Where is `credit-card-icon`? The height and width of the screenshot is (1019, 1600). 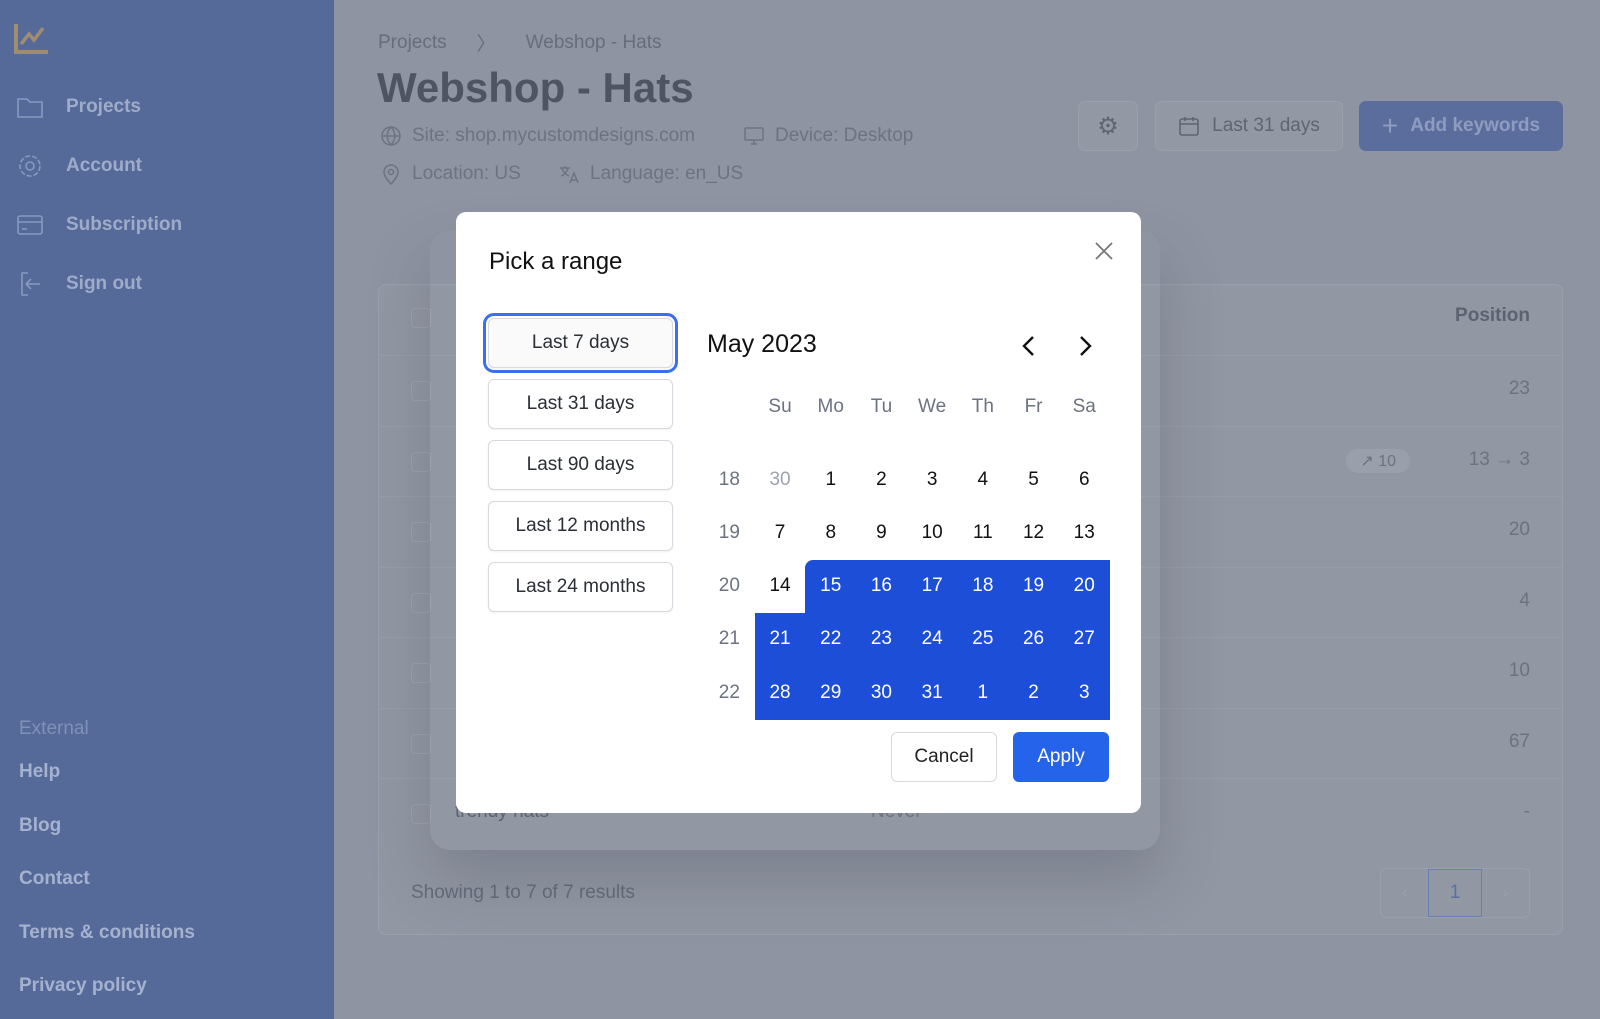
credit-card-icon is located at coordinates (30, 225).